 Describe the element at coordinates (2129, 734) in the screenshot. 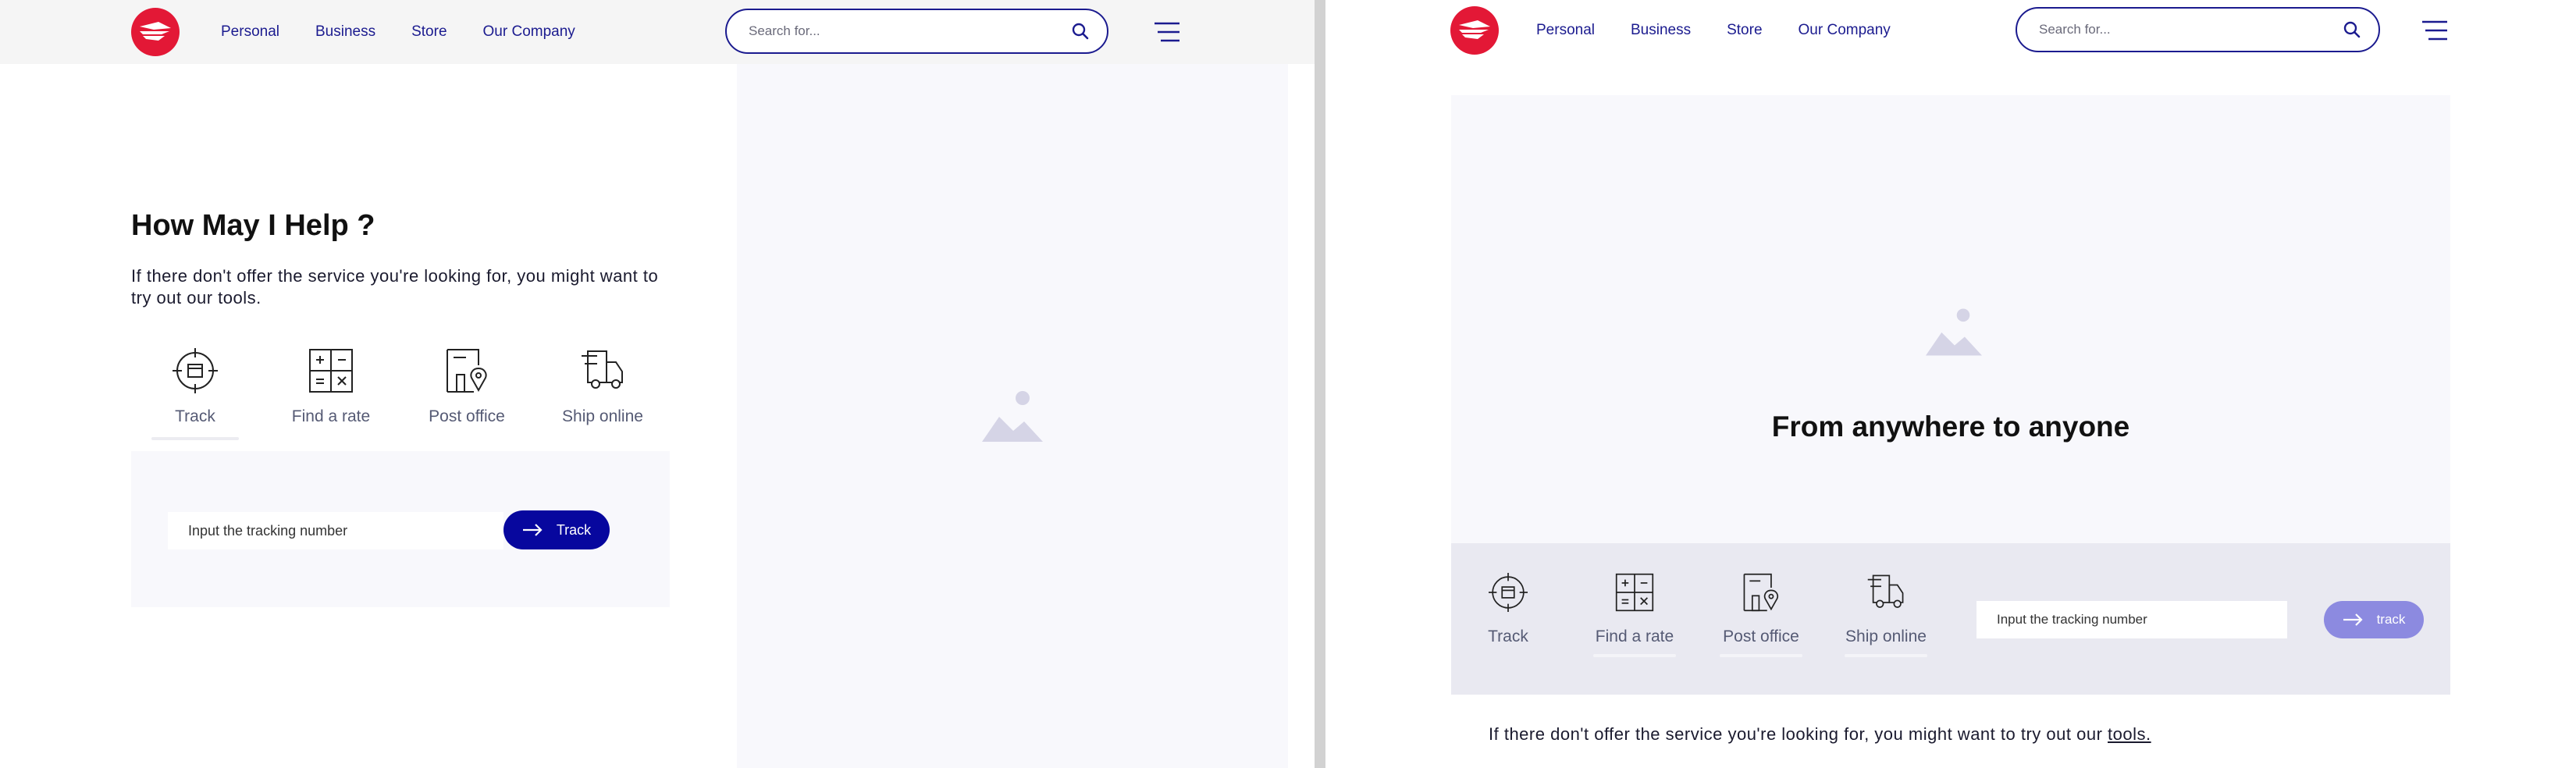

I see `tools-link: tools.` at that location.